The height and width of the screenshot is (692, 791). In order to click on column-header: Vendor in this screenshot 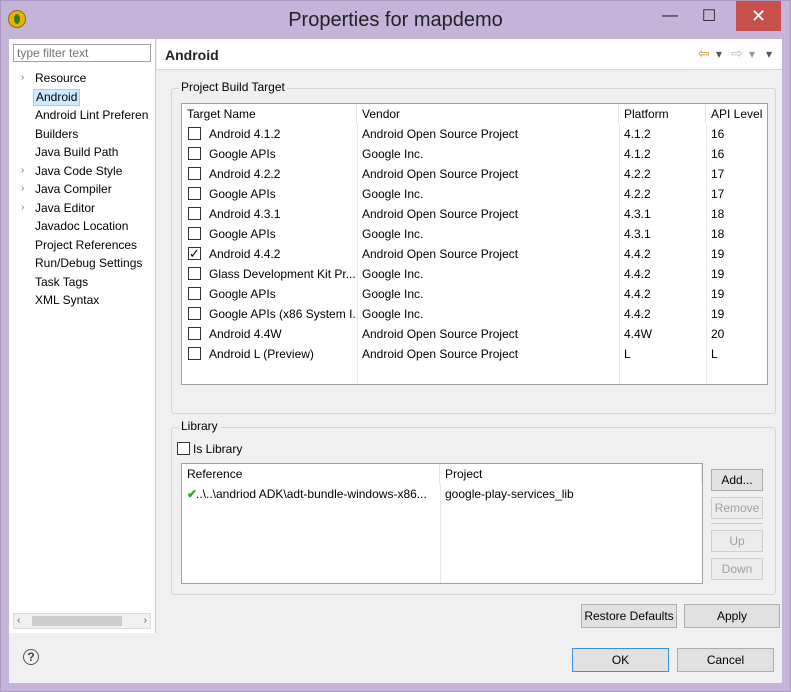, I will do `click(488, 114)`.